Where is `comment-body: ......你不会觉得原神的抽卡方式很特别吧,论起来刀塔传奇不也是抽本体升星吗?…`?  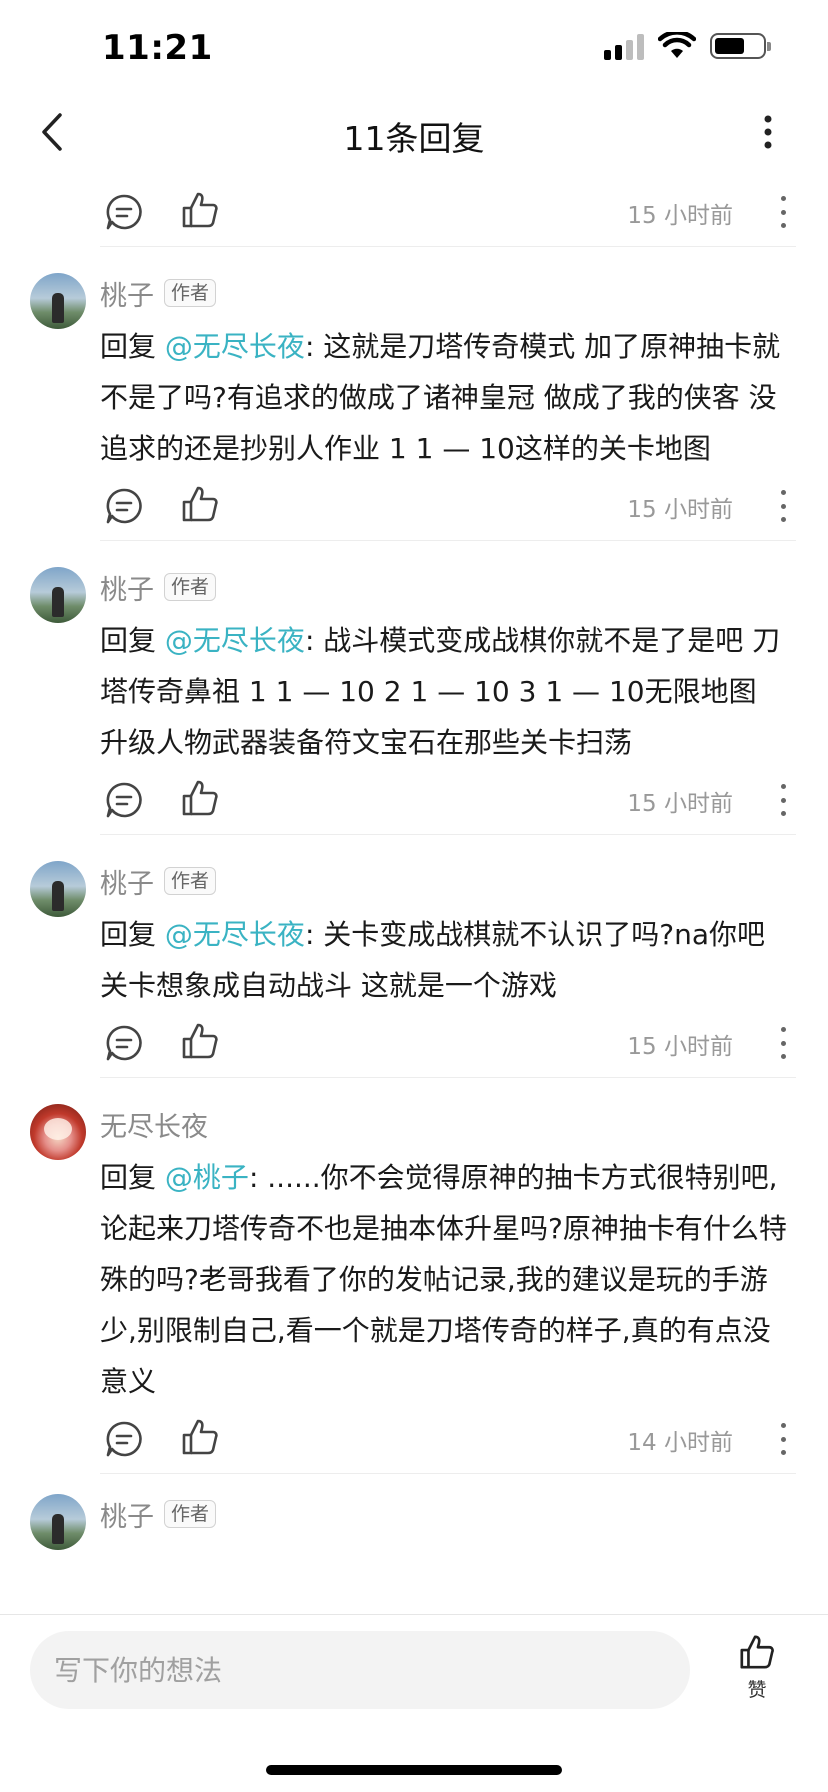
comment-body: ......你不会觉得原神的抽卡方式很特别吧,论起来刀塔传奇不也是抽本体升星吗?… is located at coordinates (443, 1279).